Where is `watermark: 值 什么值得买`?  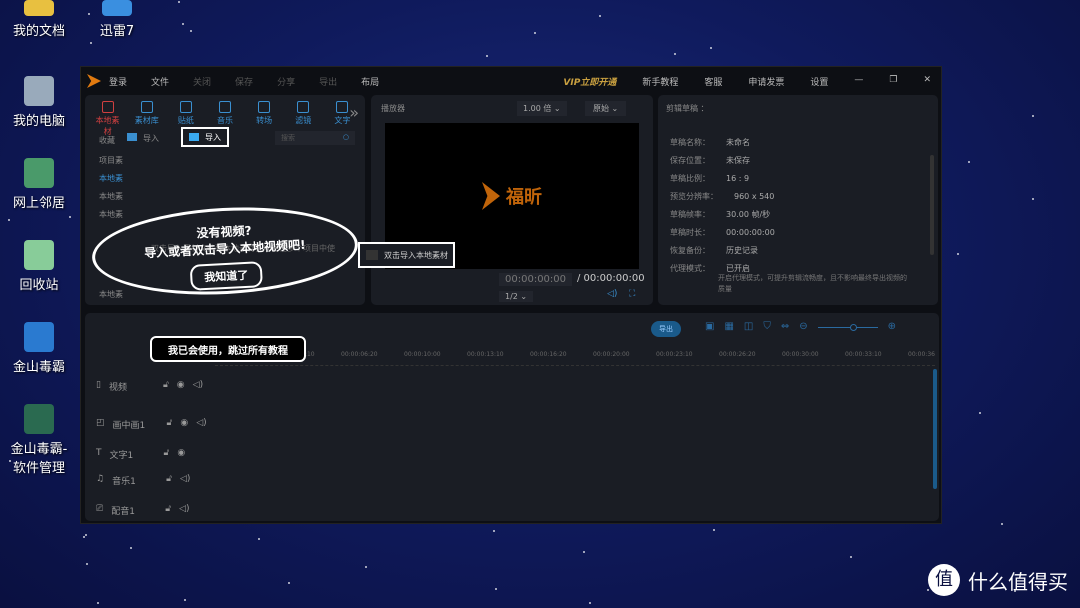
watermark: 值 什么值得买 is located at coordinates (998, 580).